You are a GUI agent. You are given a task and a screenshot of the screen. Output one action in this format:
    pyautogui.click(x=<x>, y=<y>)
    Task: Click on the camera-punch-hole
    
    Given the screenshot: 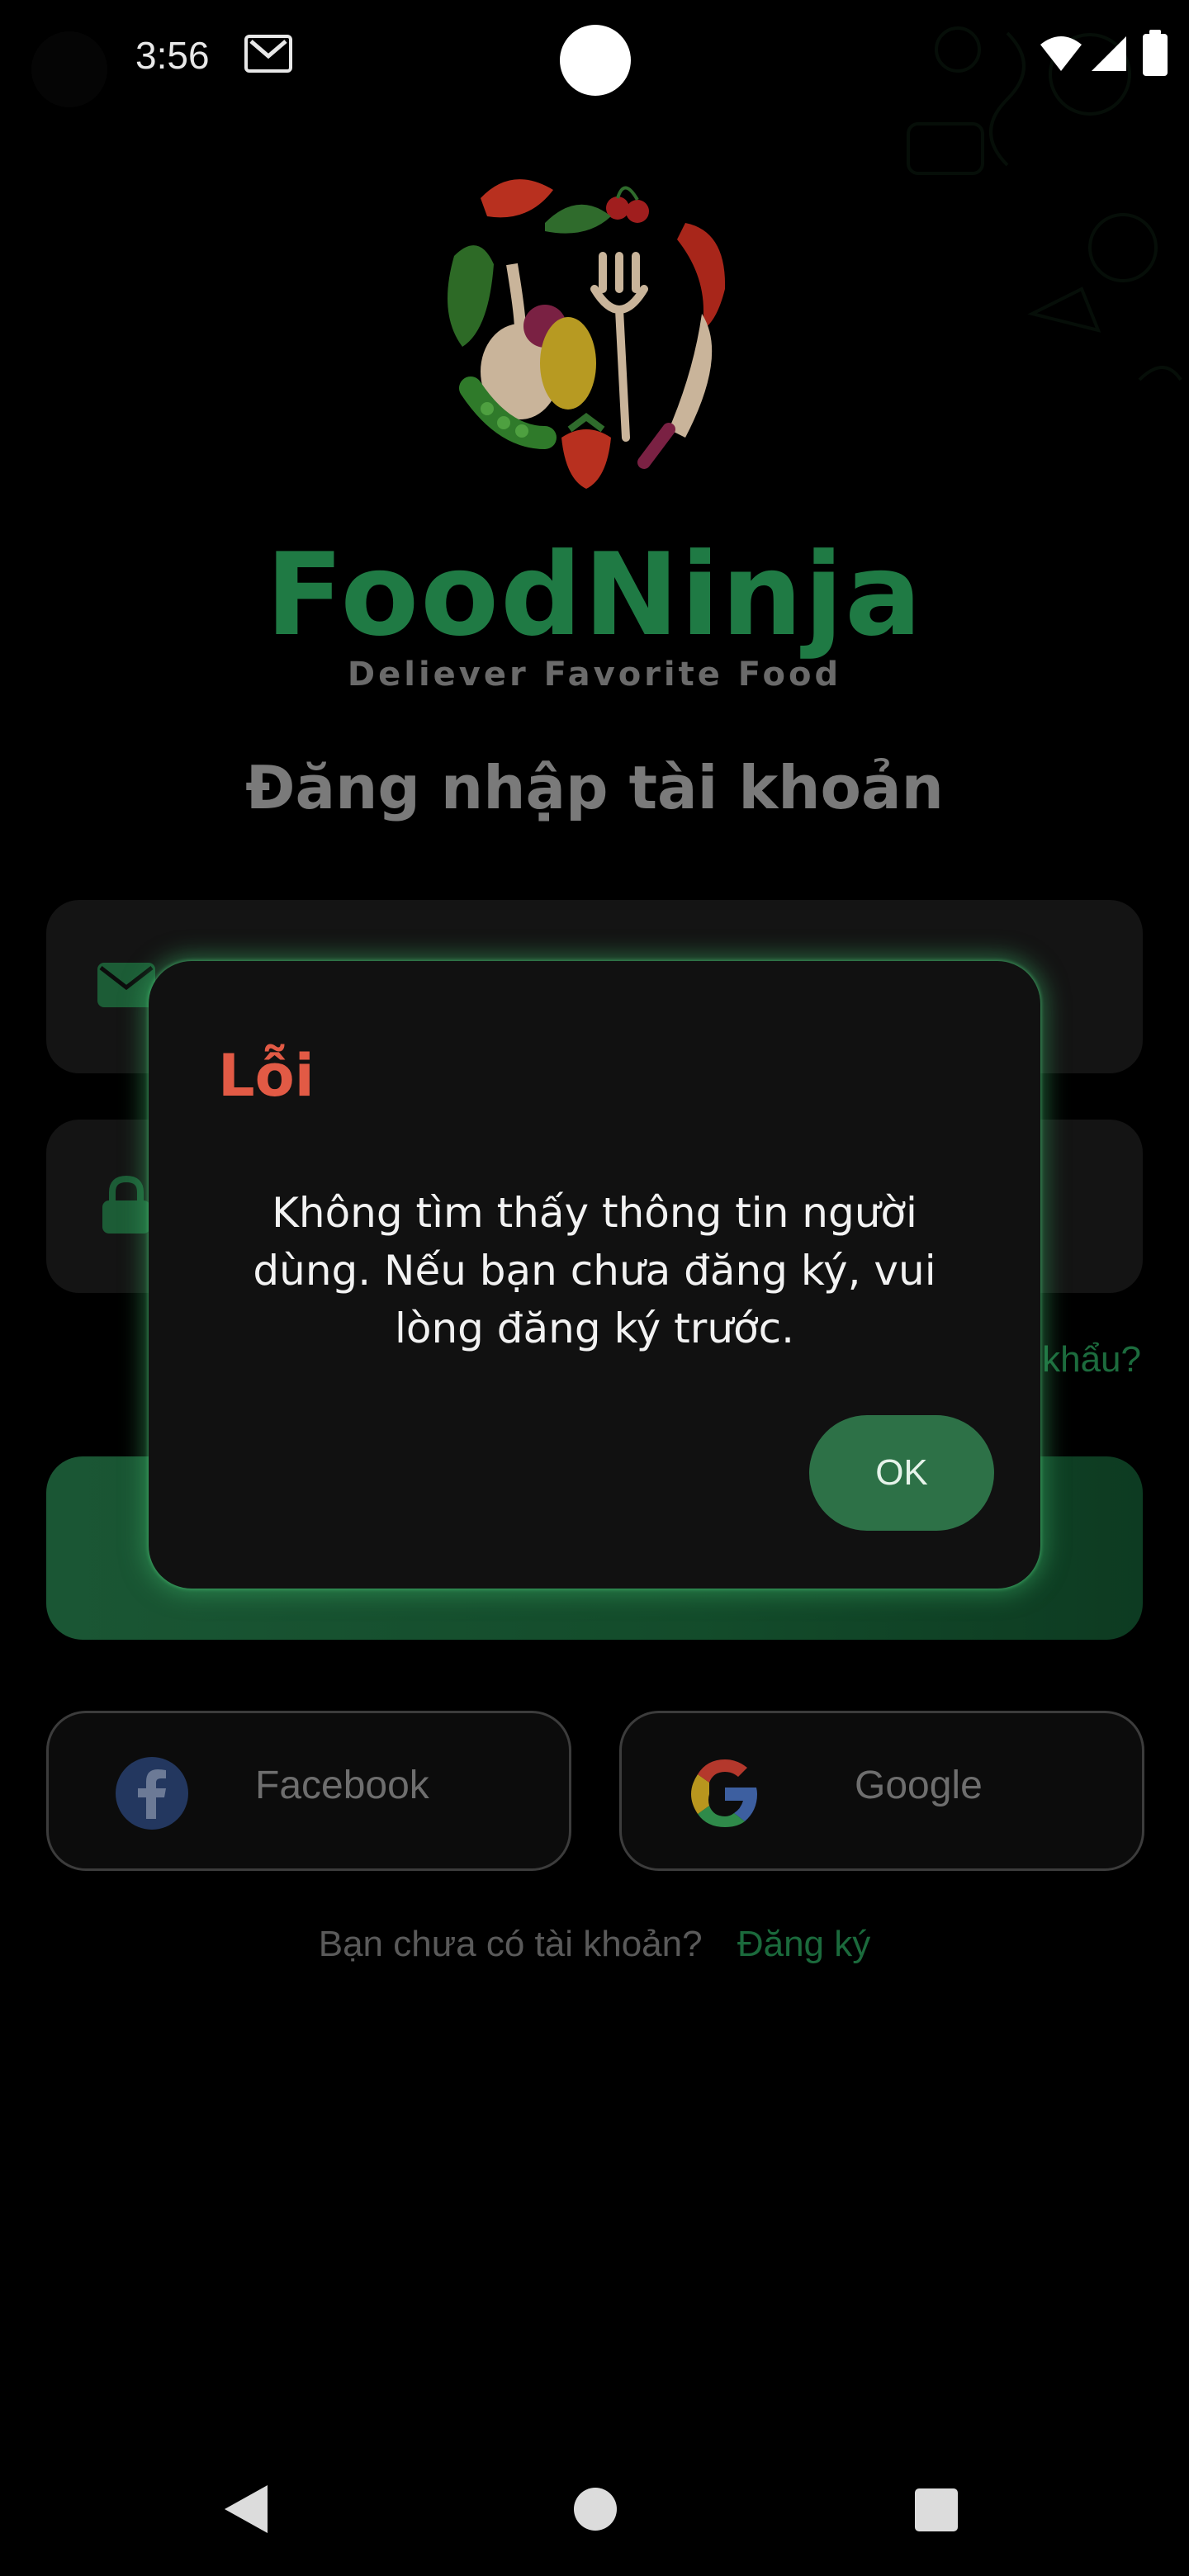 What is the action you would take?
    pyautogui.click(x=595, y=60)
    